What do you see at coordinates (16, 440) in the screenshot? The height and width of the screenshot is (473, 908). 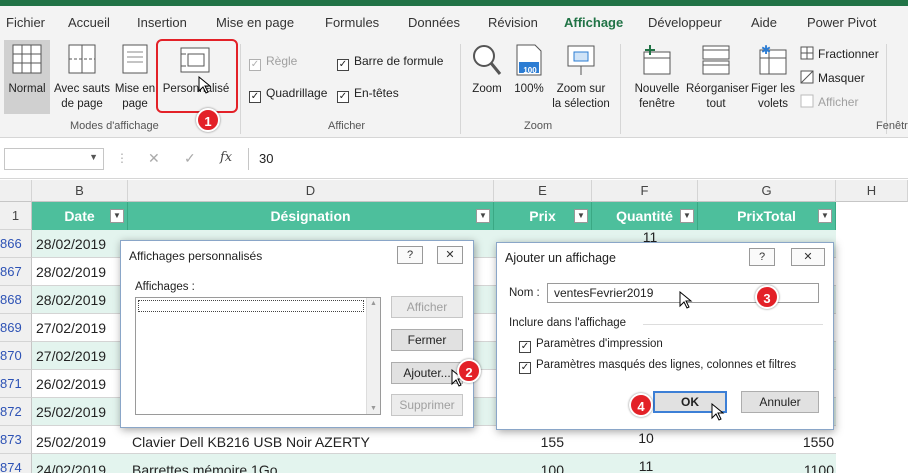 I see `row-header: 873` at bounding box center [16, 440].